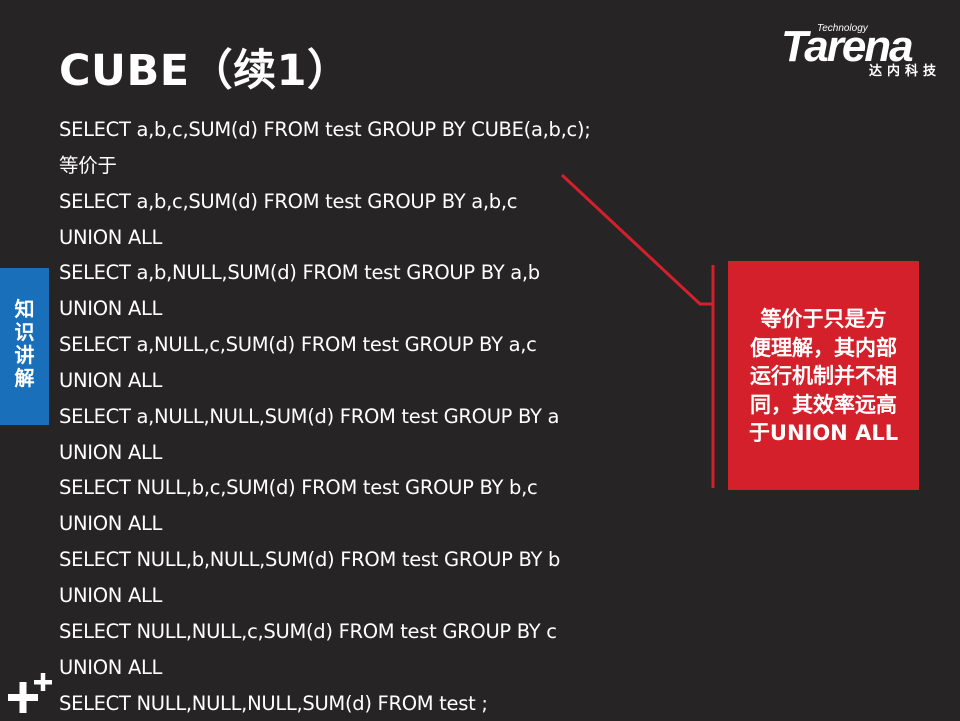 This screenshot has height=721, width=960. Describe the element at coordinates (905, 72) in the screenshot. I see `logo-chinese: 达内科技` at that location.